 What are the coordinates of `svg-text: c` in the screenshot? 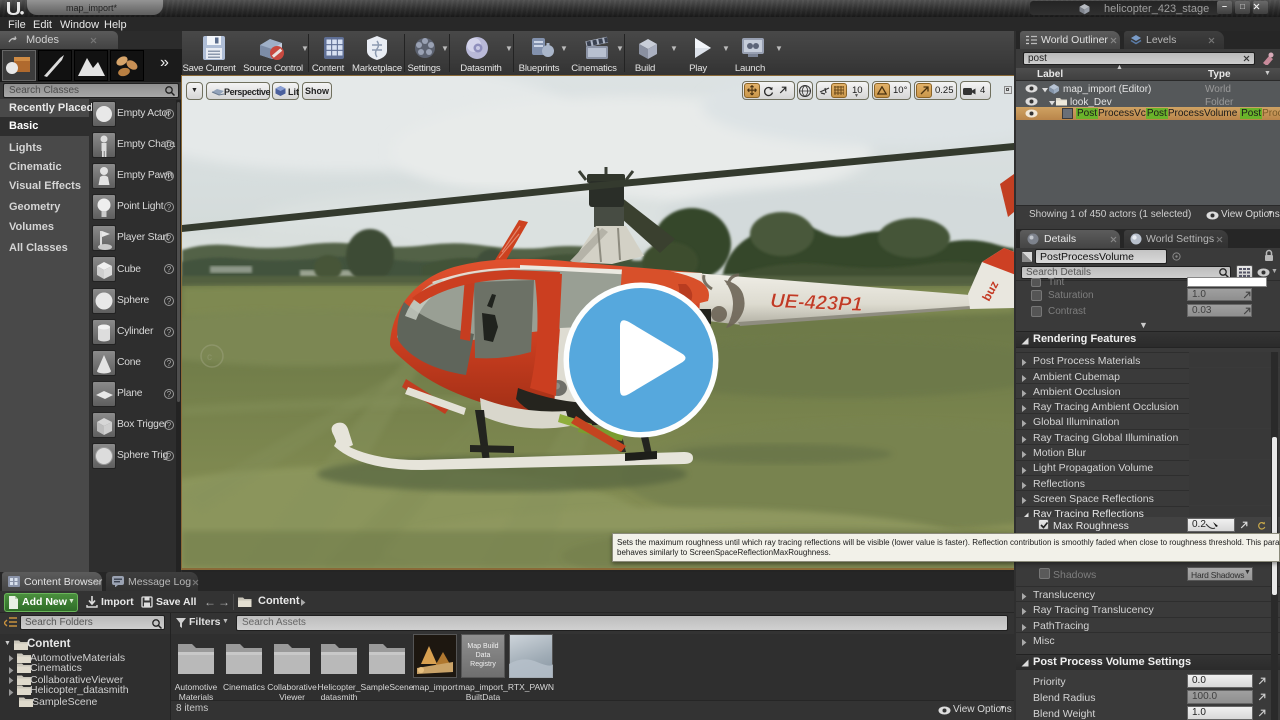 It's located at (209, 357).